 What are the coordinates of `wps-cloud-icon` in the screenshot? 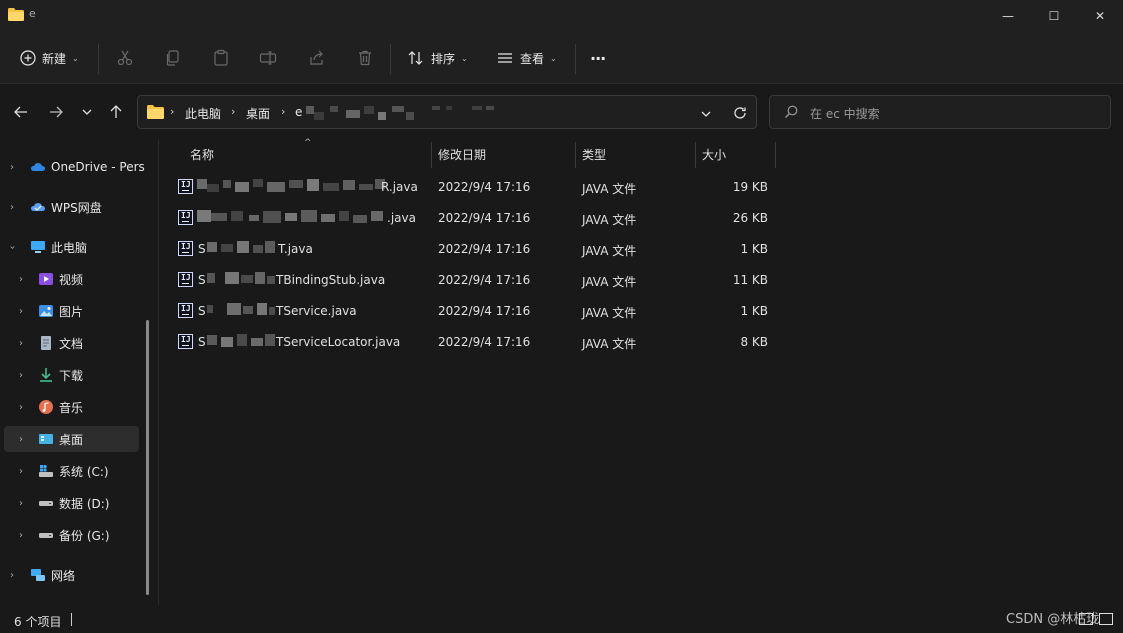 It's located at (38, 207).